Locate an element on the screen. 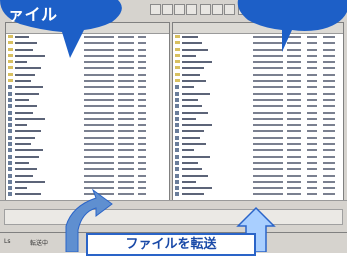 Image resolution: width=347 pixels, height=256 pixels. bubble-text: ァイル is located at coordinates (33, 14).